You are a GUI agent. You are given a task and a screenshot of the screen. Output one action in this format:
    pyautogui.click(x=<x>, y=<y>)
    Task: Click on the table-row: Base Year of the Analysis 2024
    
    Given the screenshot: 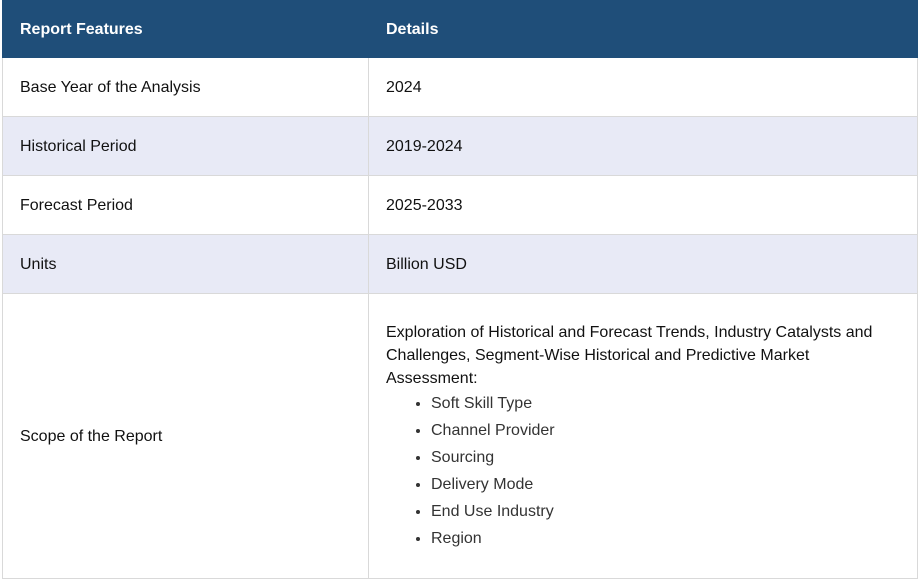 What is the action you would take?
    pyautogui.click(x=460, y=87)
    